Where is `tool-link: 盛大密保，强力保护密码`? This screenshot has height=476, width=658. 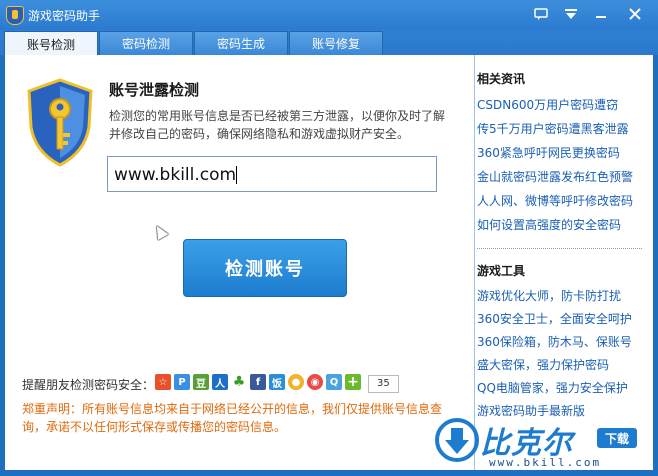
tool-link: 盛大密保，强力保护密码 is located at coordinates (543, 364).